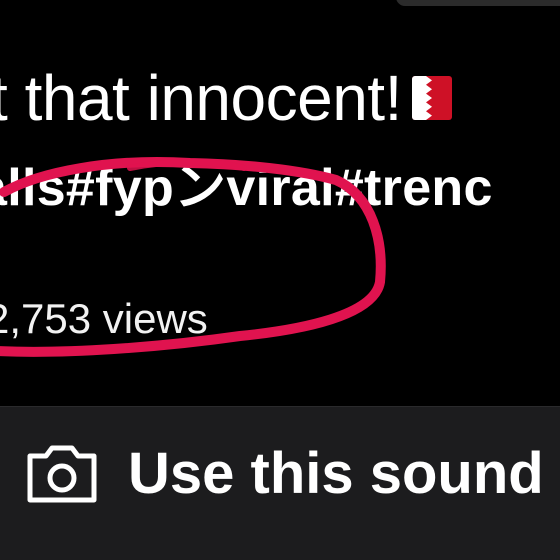 The height and width of the screenshot is (560, 560). Describe the element at coordinates (280, 406) in the screenshot. I see `sound-bar-divider` at that location.